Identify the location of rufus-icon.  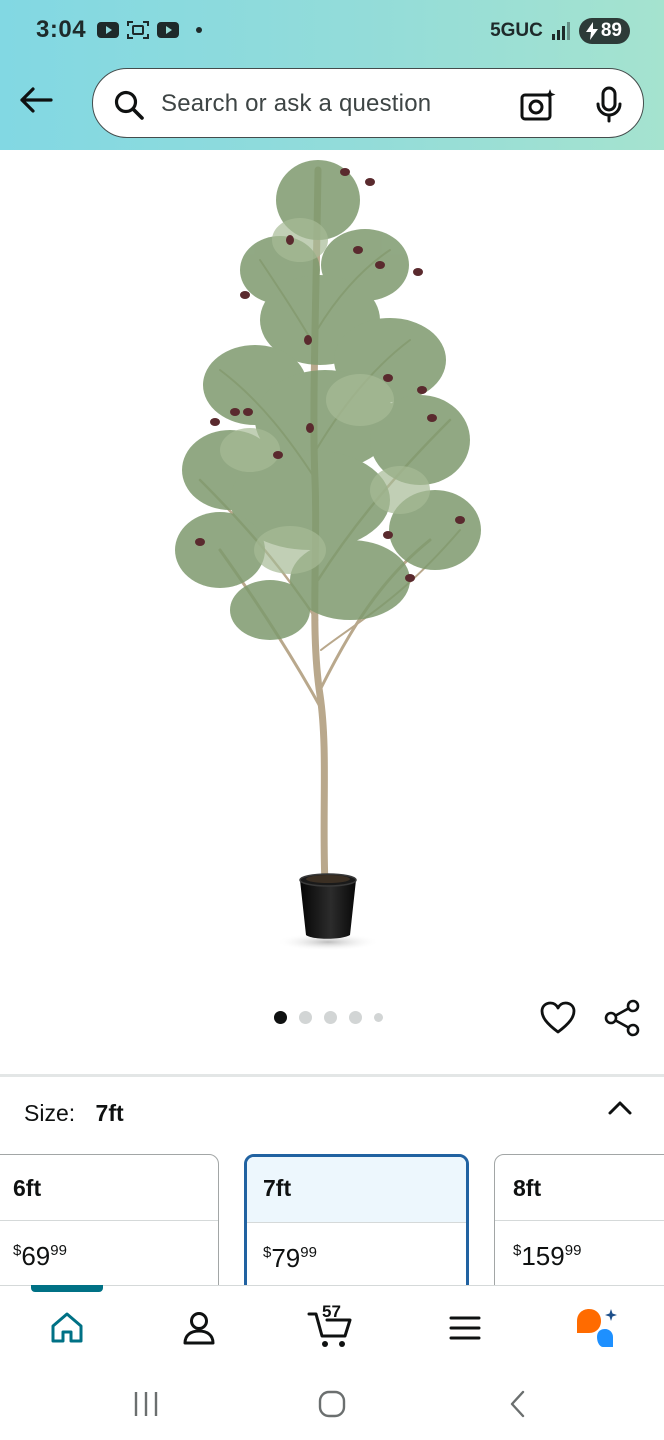
(597, 1328).